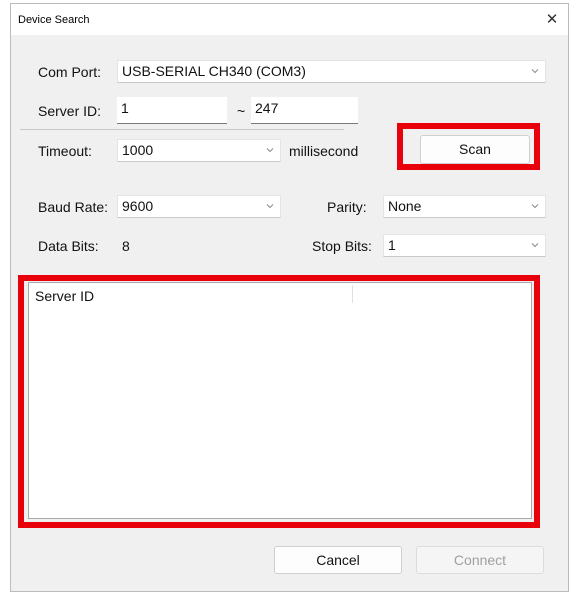 The width and height of the screenshot is (571, 592). Describe the element at coordinates (304, 110) in the screenshot. I see `server-id-to-input: 247` at that location.